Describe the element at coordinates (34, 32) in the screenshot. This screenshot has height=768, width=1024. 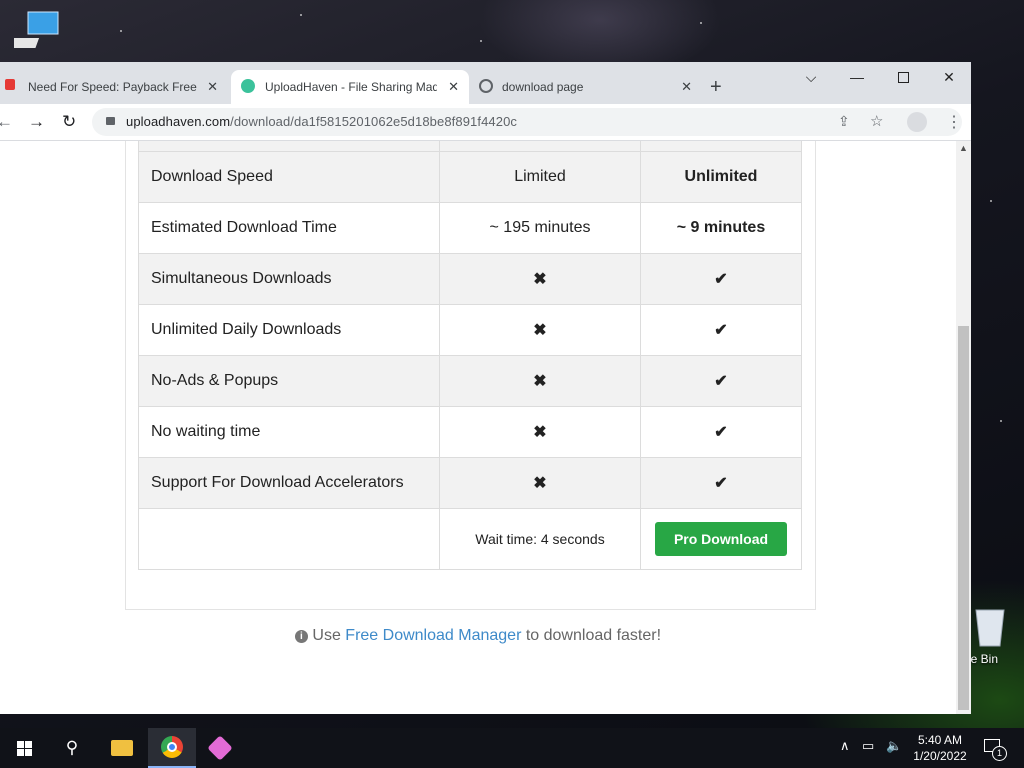
I see `this-pc-desktop-icon` at that location.